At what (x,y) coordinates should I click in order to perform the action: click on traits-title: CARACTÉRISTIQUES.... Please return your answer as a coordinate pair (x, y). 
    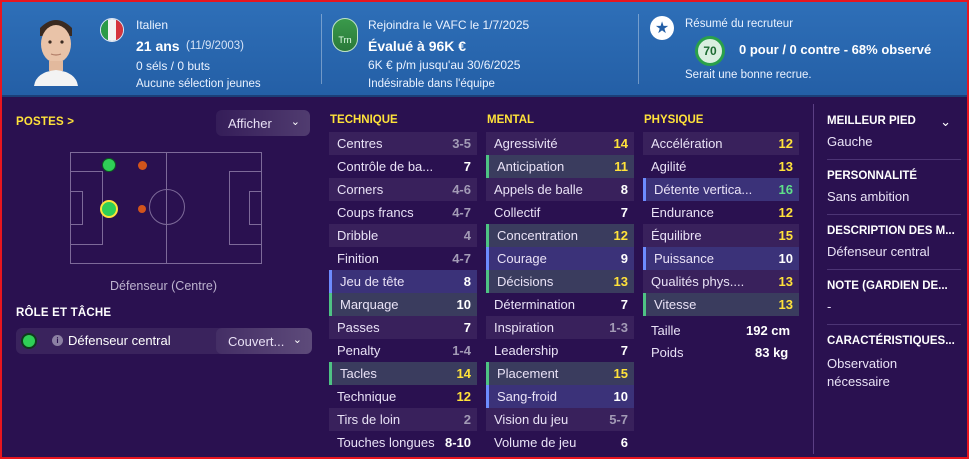
    Looking at the image, I should click on (891, 341).